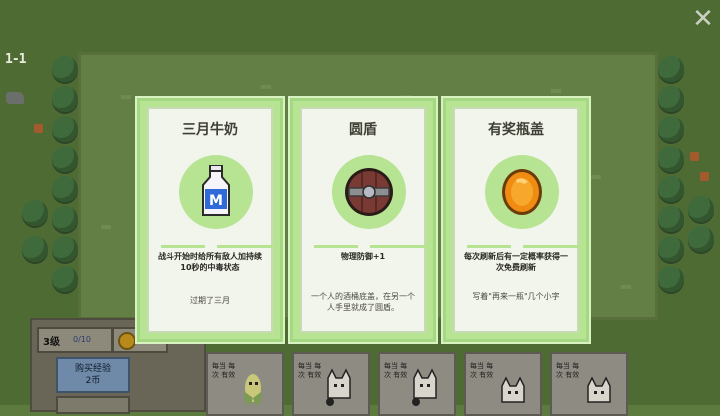 This screenshot has height=416, width=720. I want to click on close-icon: ✕, so click(703, 19).